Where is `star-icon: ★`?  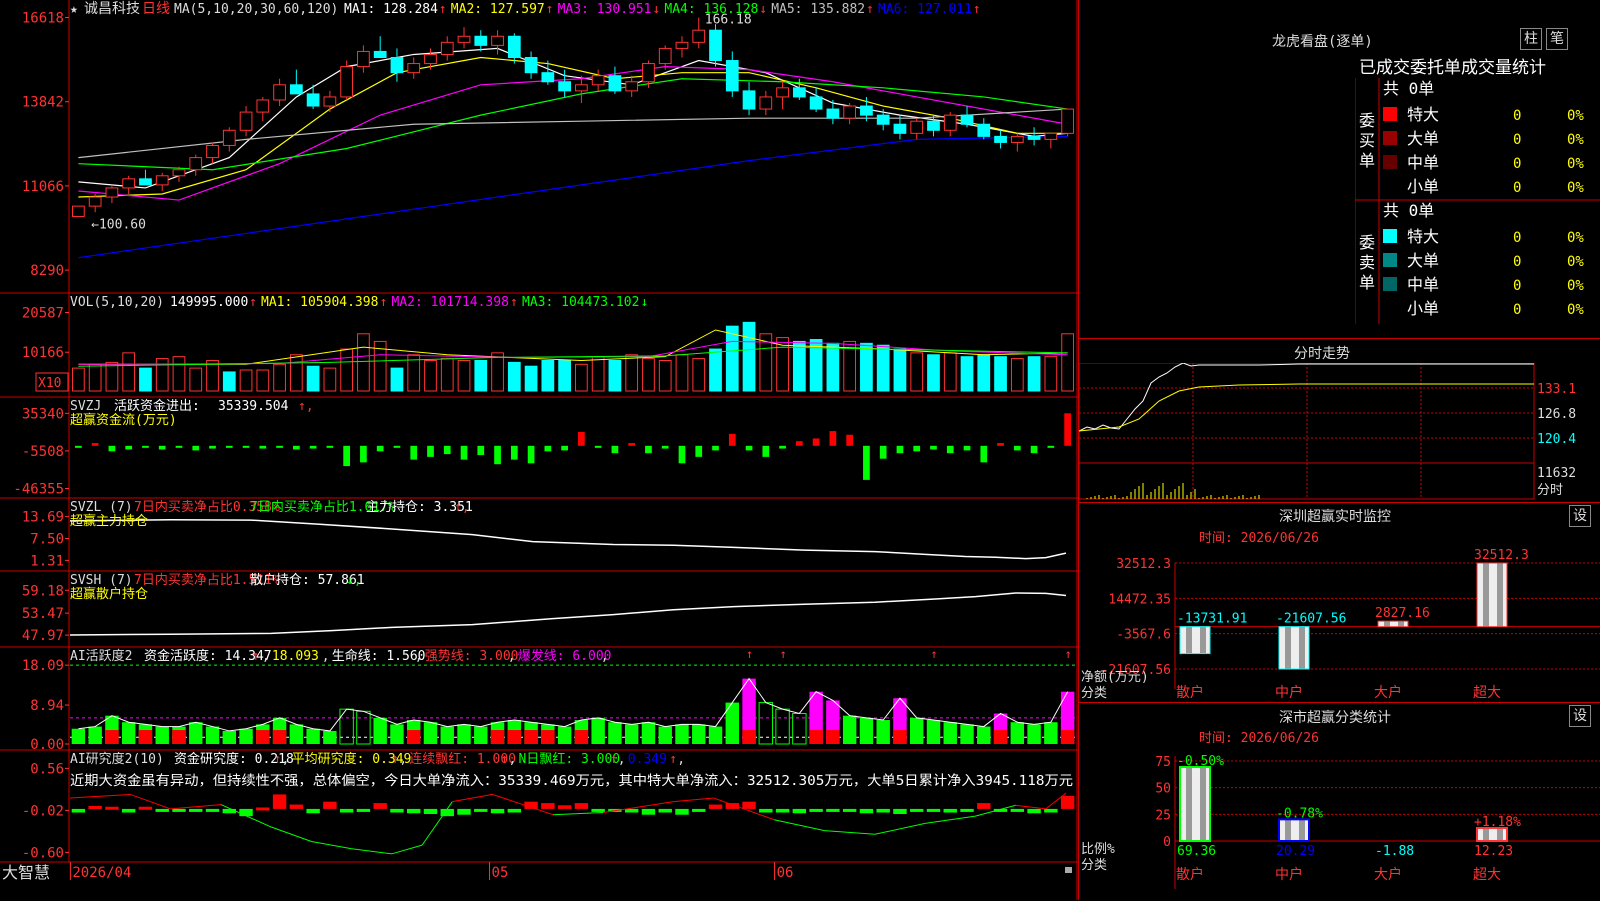 star-icon: ★ is located at coordinates (74, 9).